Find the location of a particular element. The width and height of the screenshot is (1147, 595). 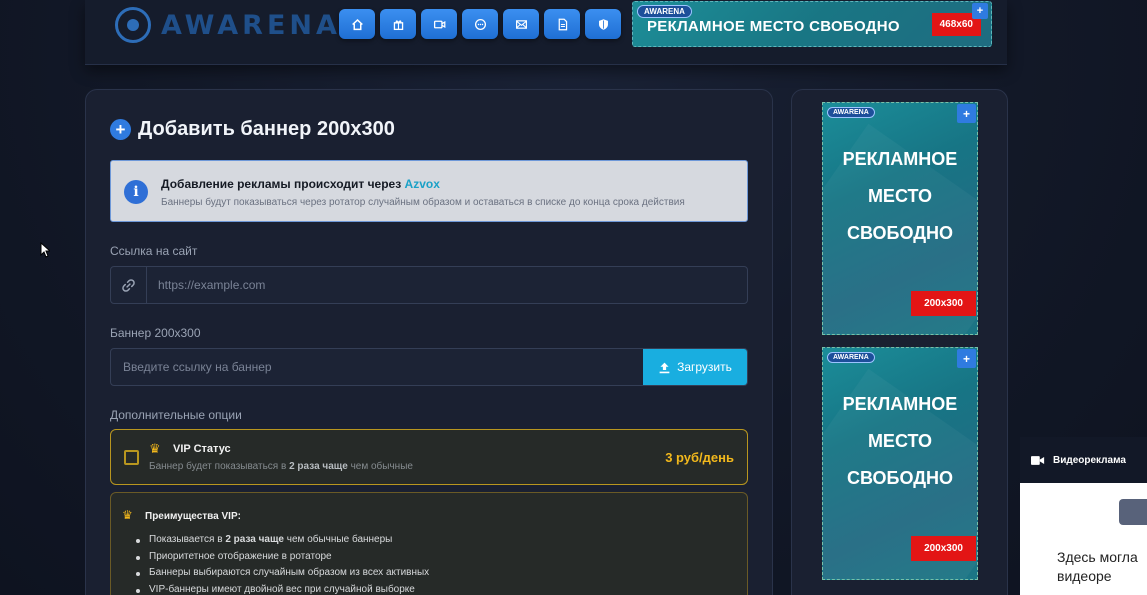

upload-button: Загрузить is located at coordinates (695, 367).